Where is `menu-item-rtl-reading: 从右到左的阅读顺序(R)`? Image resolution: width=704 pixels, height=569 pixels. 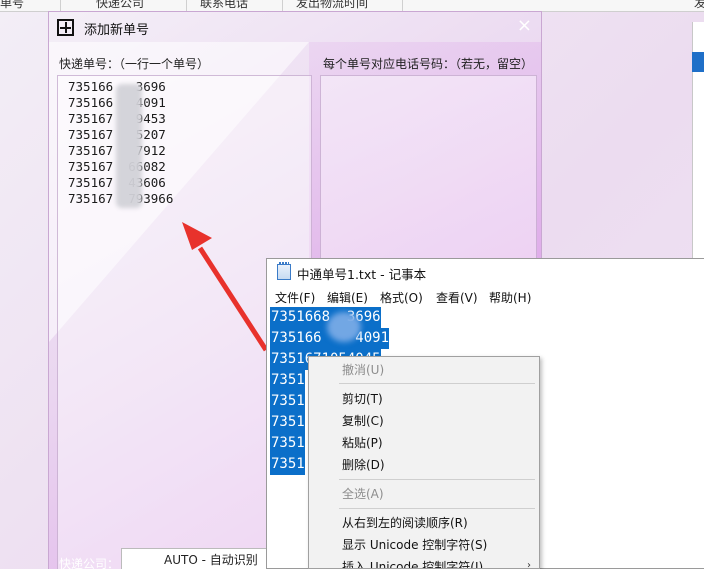 menu-item-rtl-reading: 从右到左的阅读顺序(R) is located at coordinates (405, 523).